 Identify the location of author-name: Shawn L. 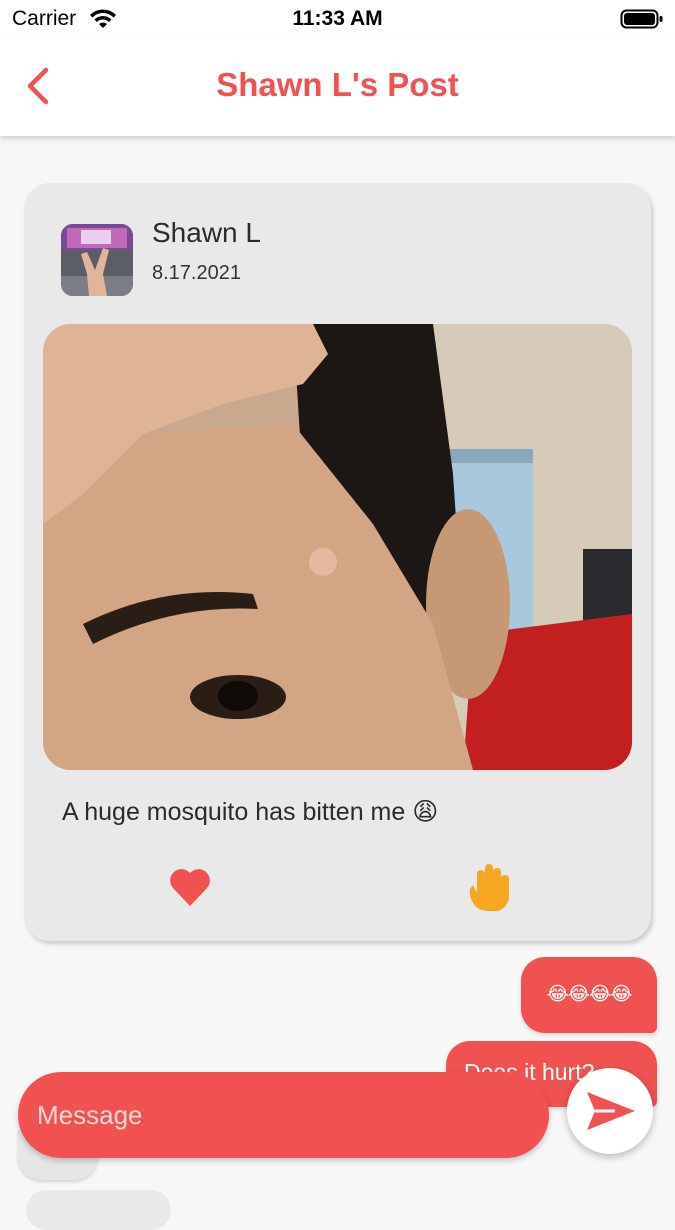
(206, 233).